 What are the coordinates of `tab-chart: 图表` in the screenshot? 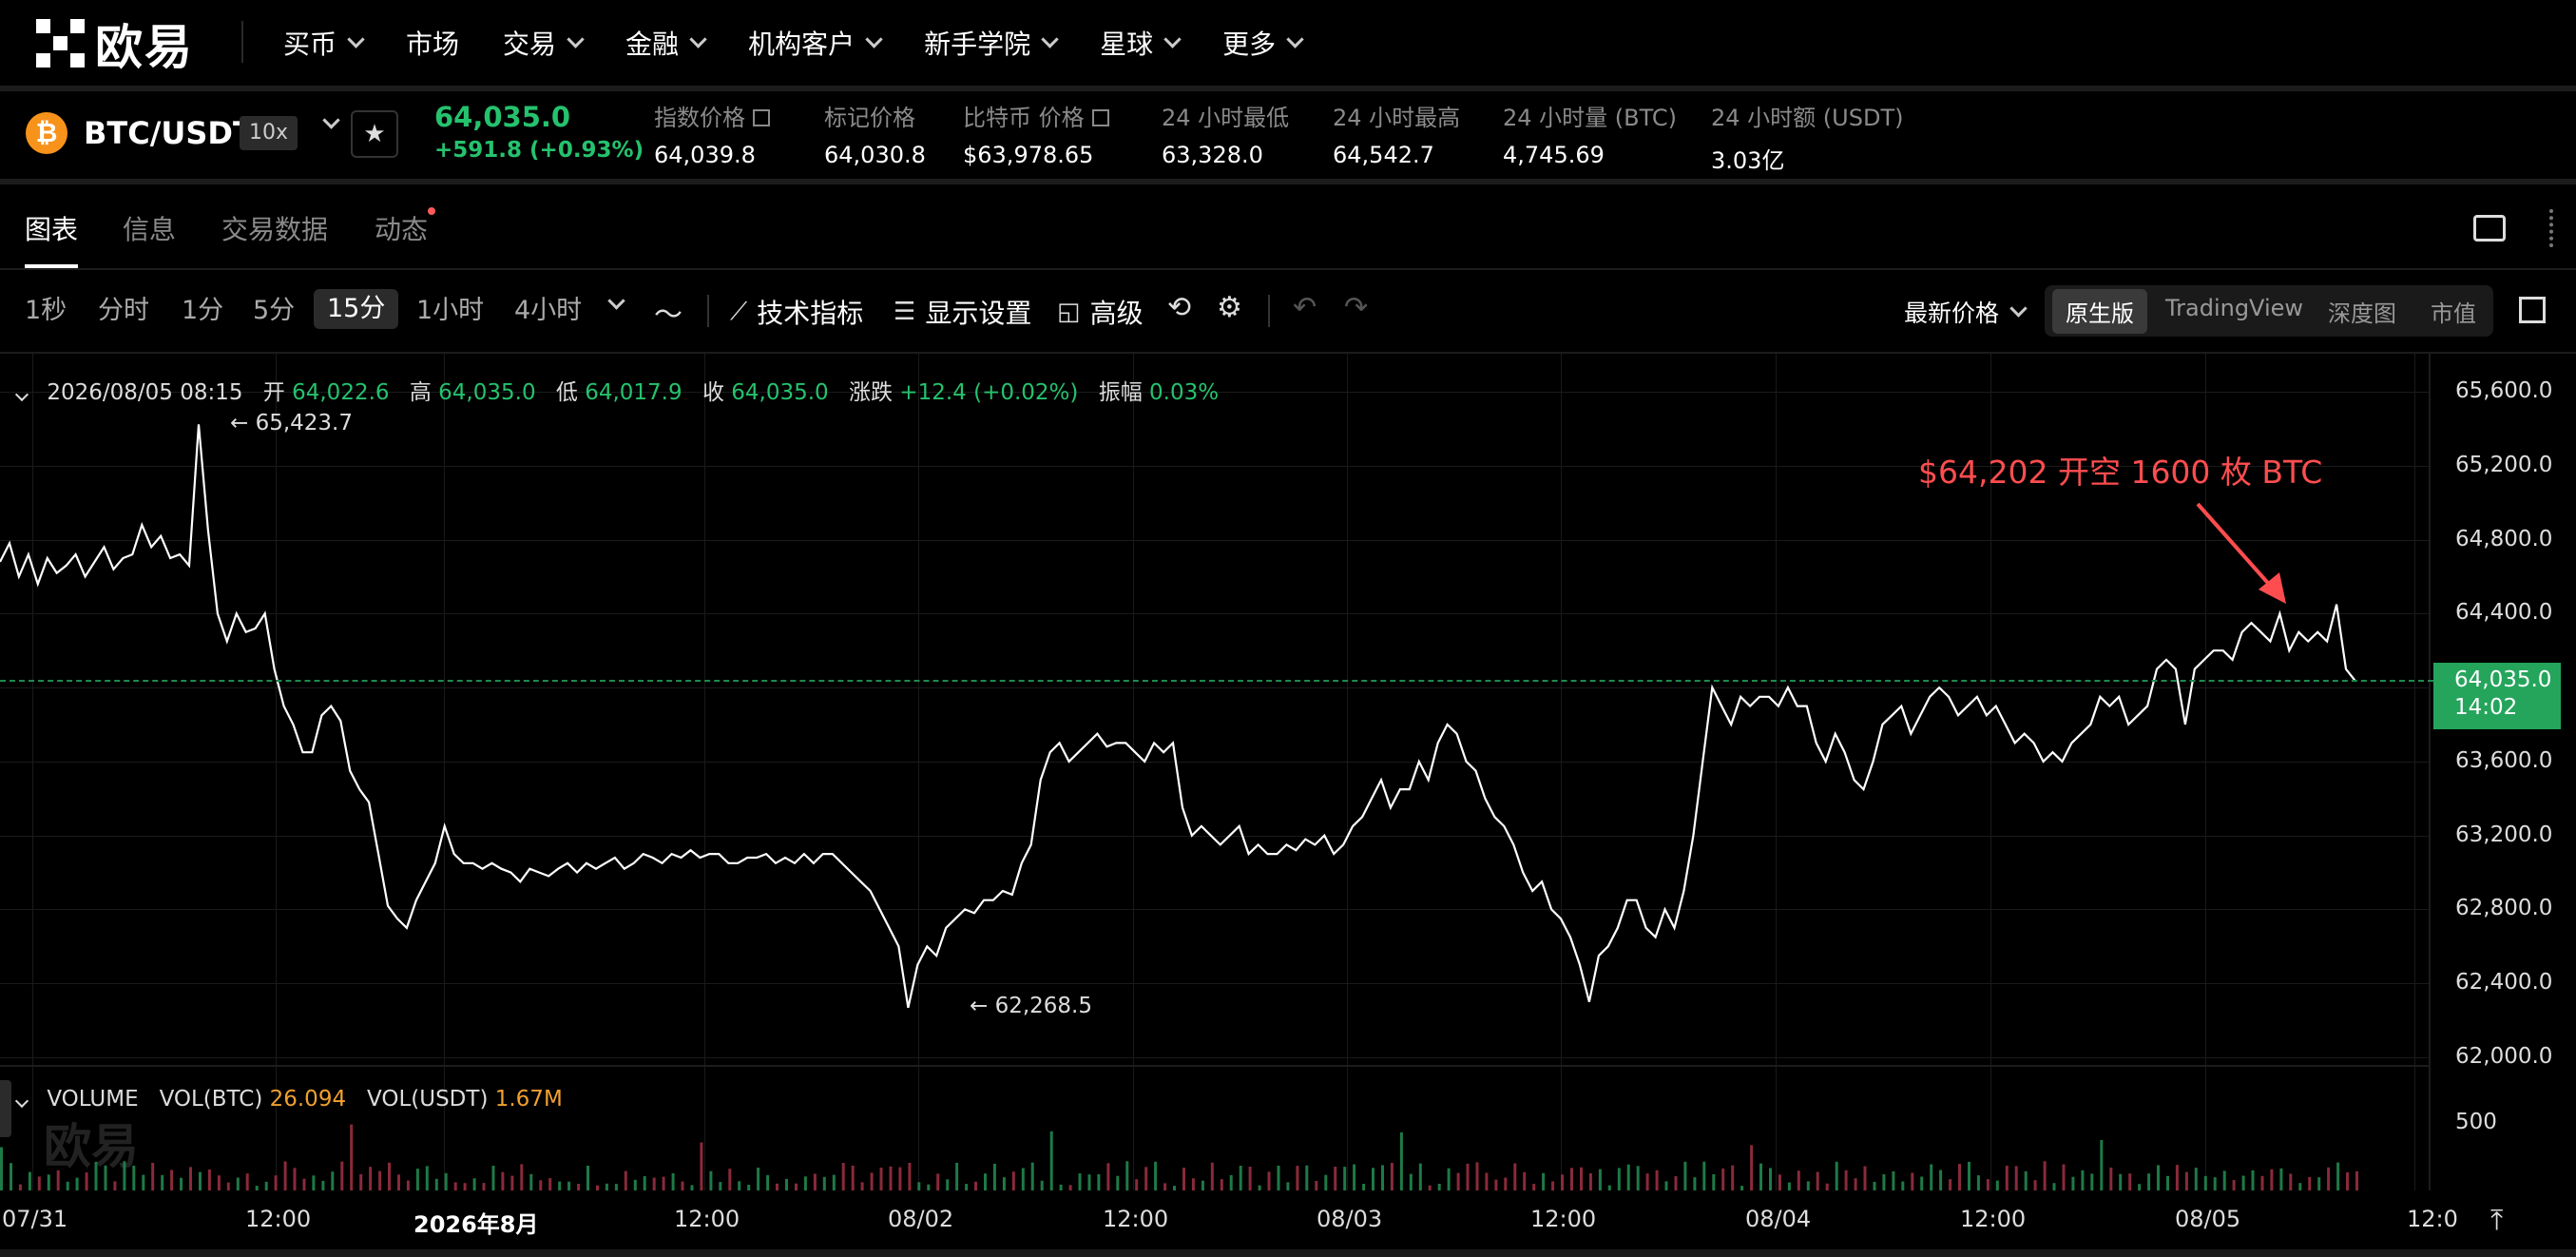 It's located at (51, 228).